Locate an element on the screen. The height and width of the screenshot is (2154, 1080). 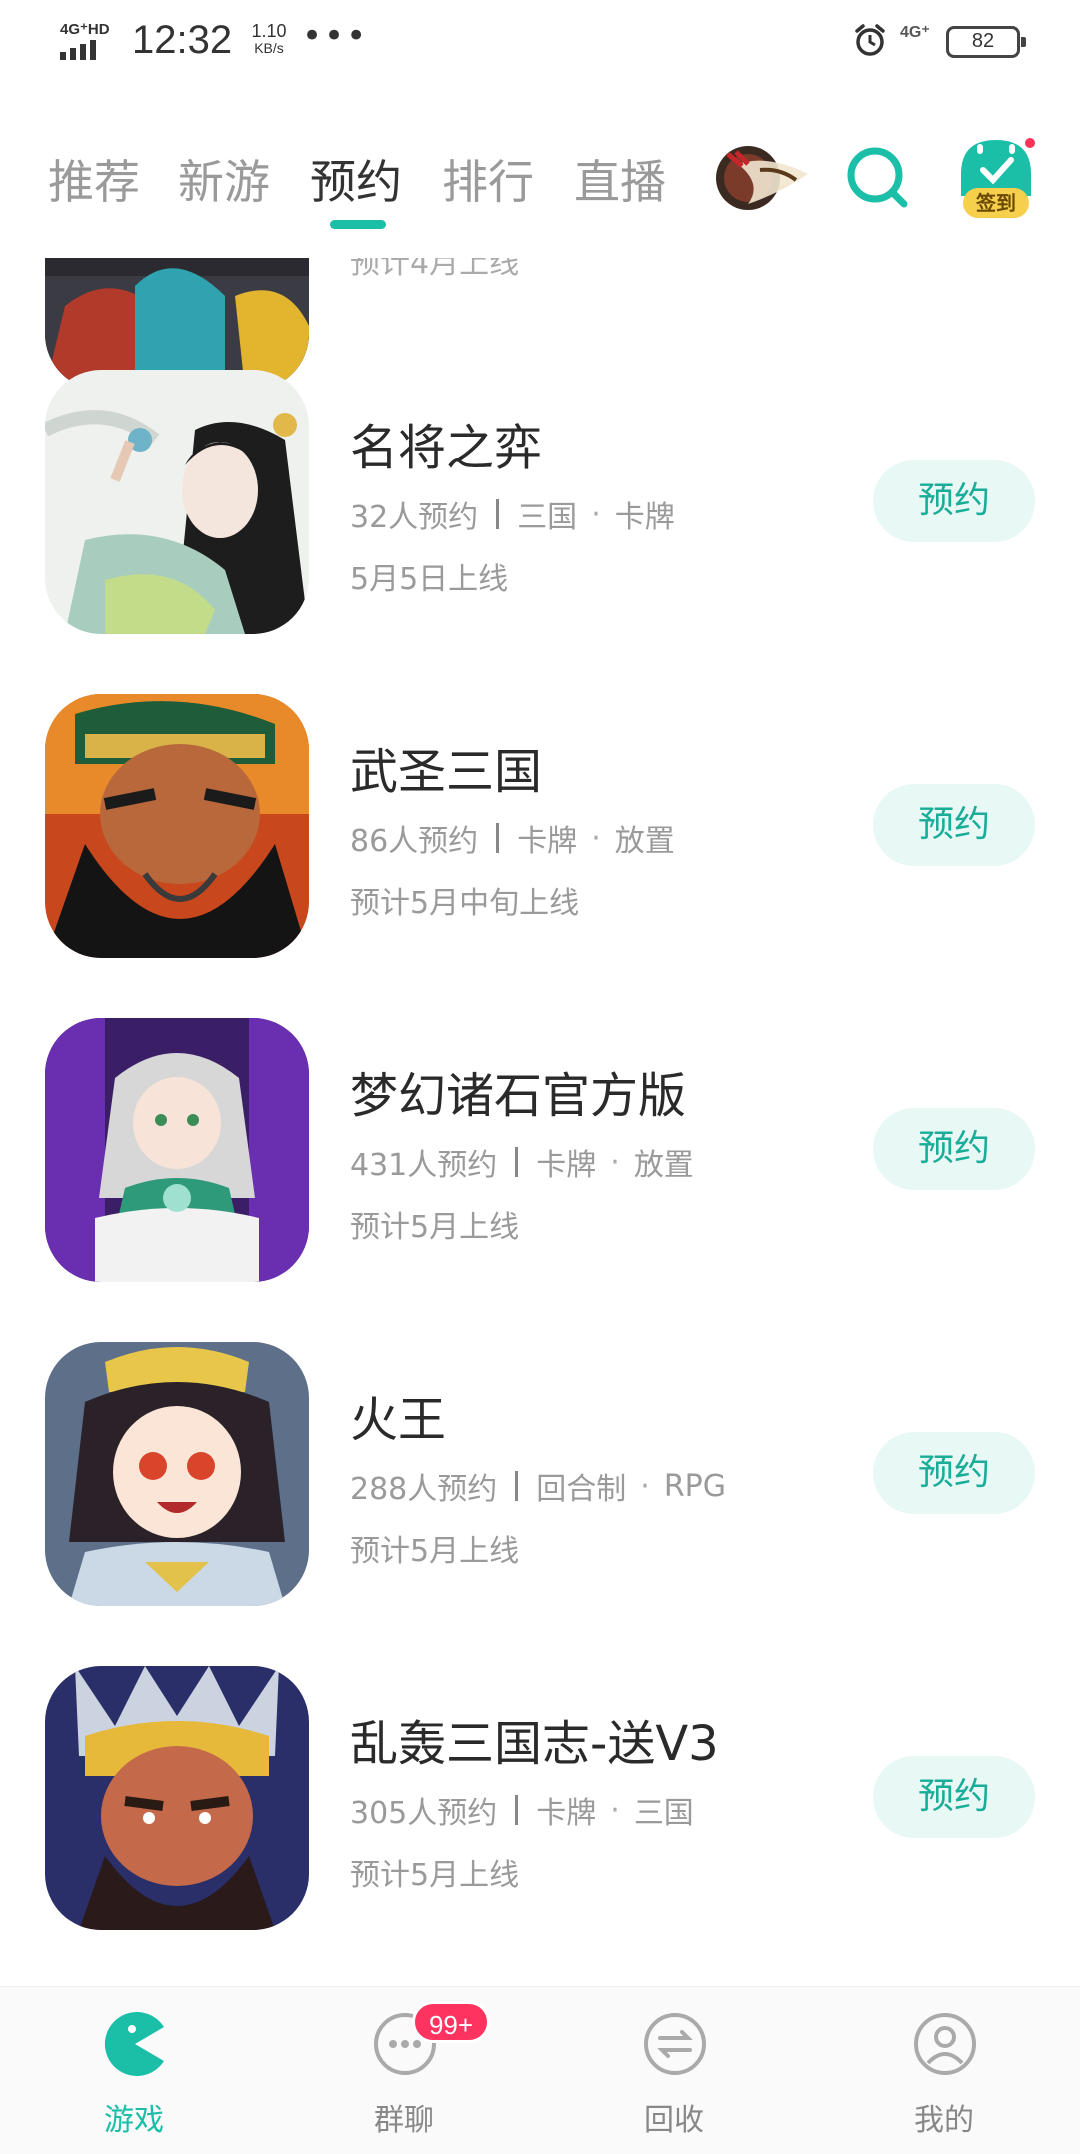
unread-badge: 99+ is located at coordinates (451, 2022).